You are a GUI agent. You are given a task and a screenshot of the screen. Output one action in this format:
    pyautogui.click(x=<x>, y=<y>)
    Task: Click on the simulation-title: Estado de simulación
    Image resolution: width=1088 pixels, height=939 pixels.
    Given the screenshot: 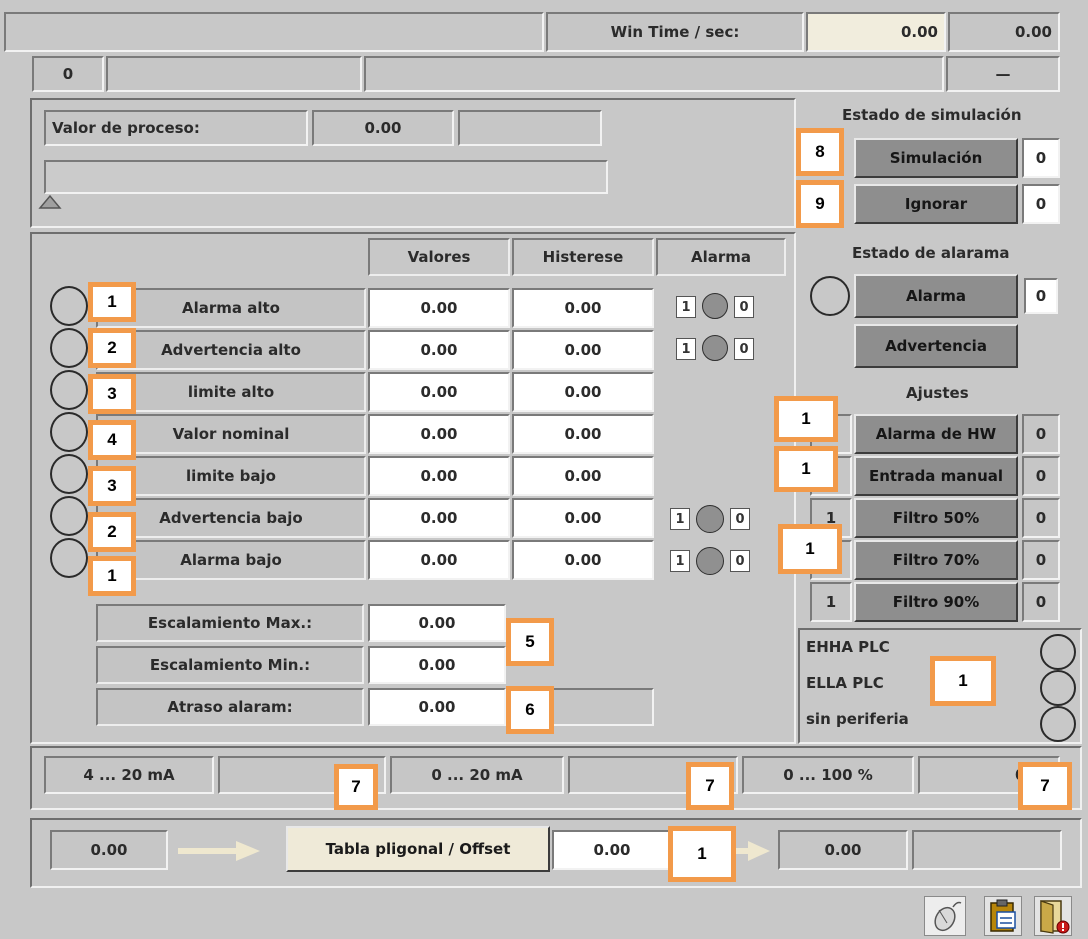 What is the action you would take?
    pyautogui.click(x=932, y=115)
    